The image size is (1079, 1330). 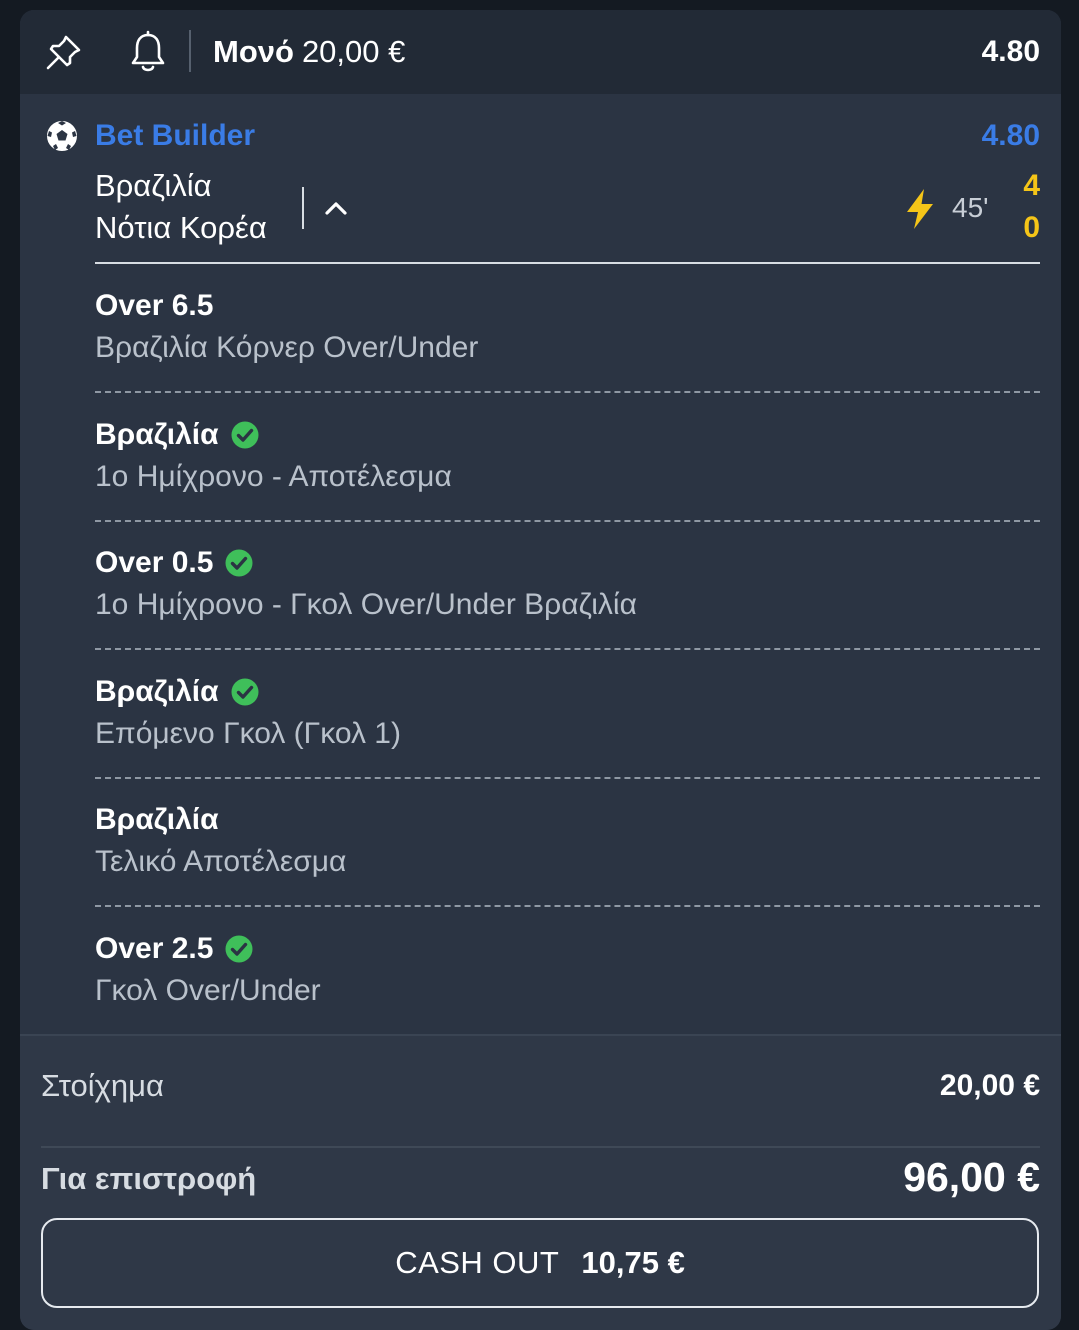 What do you see at coordinates (273, 476) in the screenshot?
I see `selection-market: 1ο Ημίχρονο - Αποτέλεσμα` at bounding box center [273, 476].